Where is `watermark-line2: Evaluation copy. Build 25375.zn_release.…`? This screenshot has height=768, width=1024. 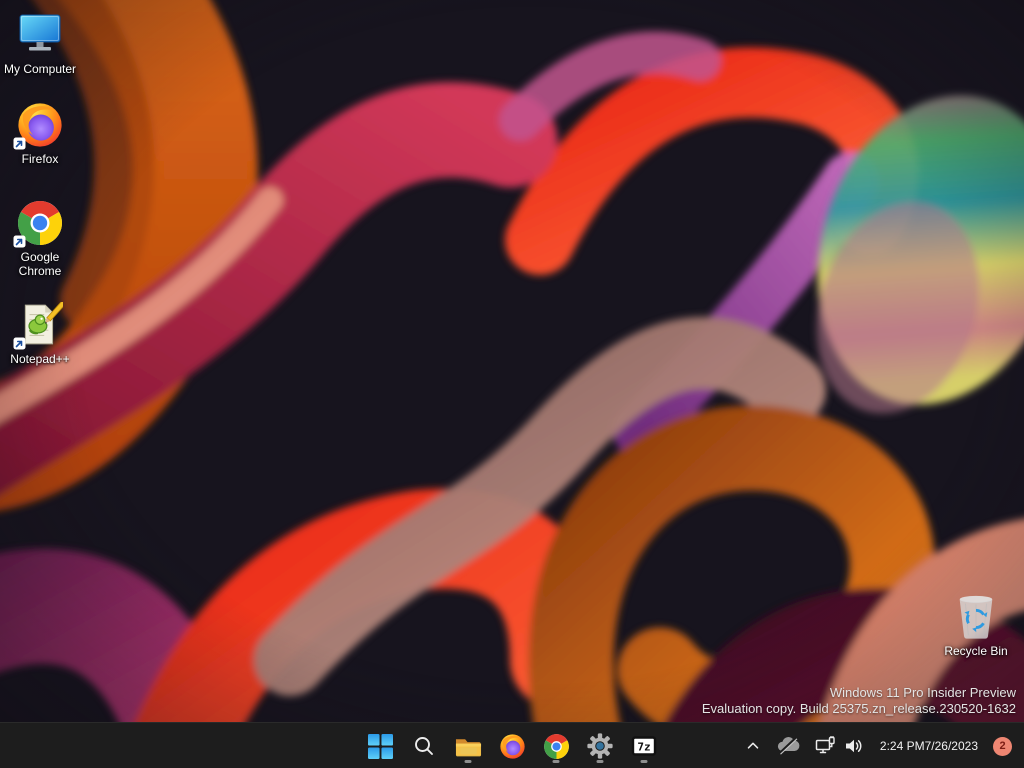
watermark-line2: Evaluation copy. Build 25375.zn_release.… is located at coordinates (858, 708).